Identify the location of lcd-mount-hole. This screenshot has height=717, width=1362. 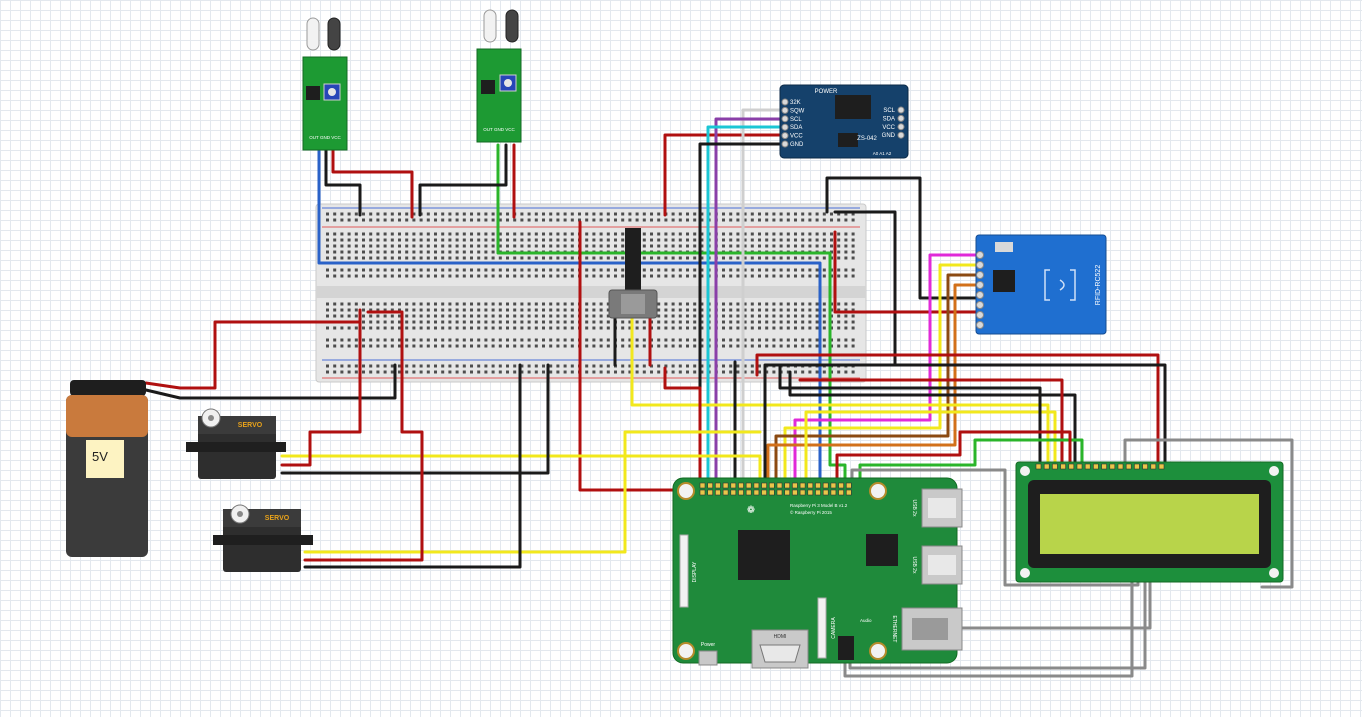
(1025, 471).